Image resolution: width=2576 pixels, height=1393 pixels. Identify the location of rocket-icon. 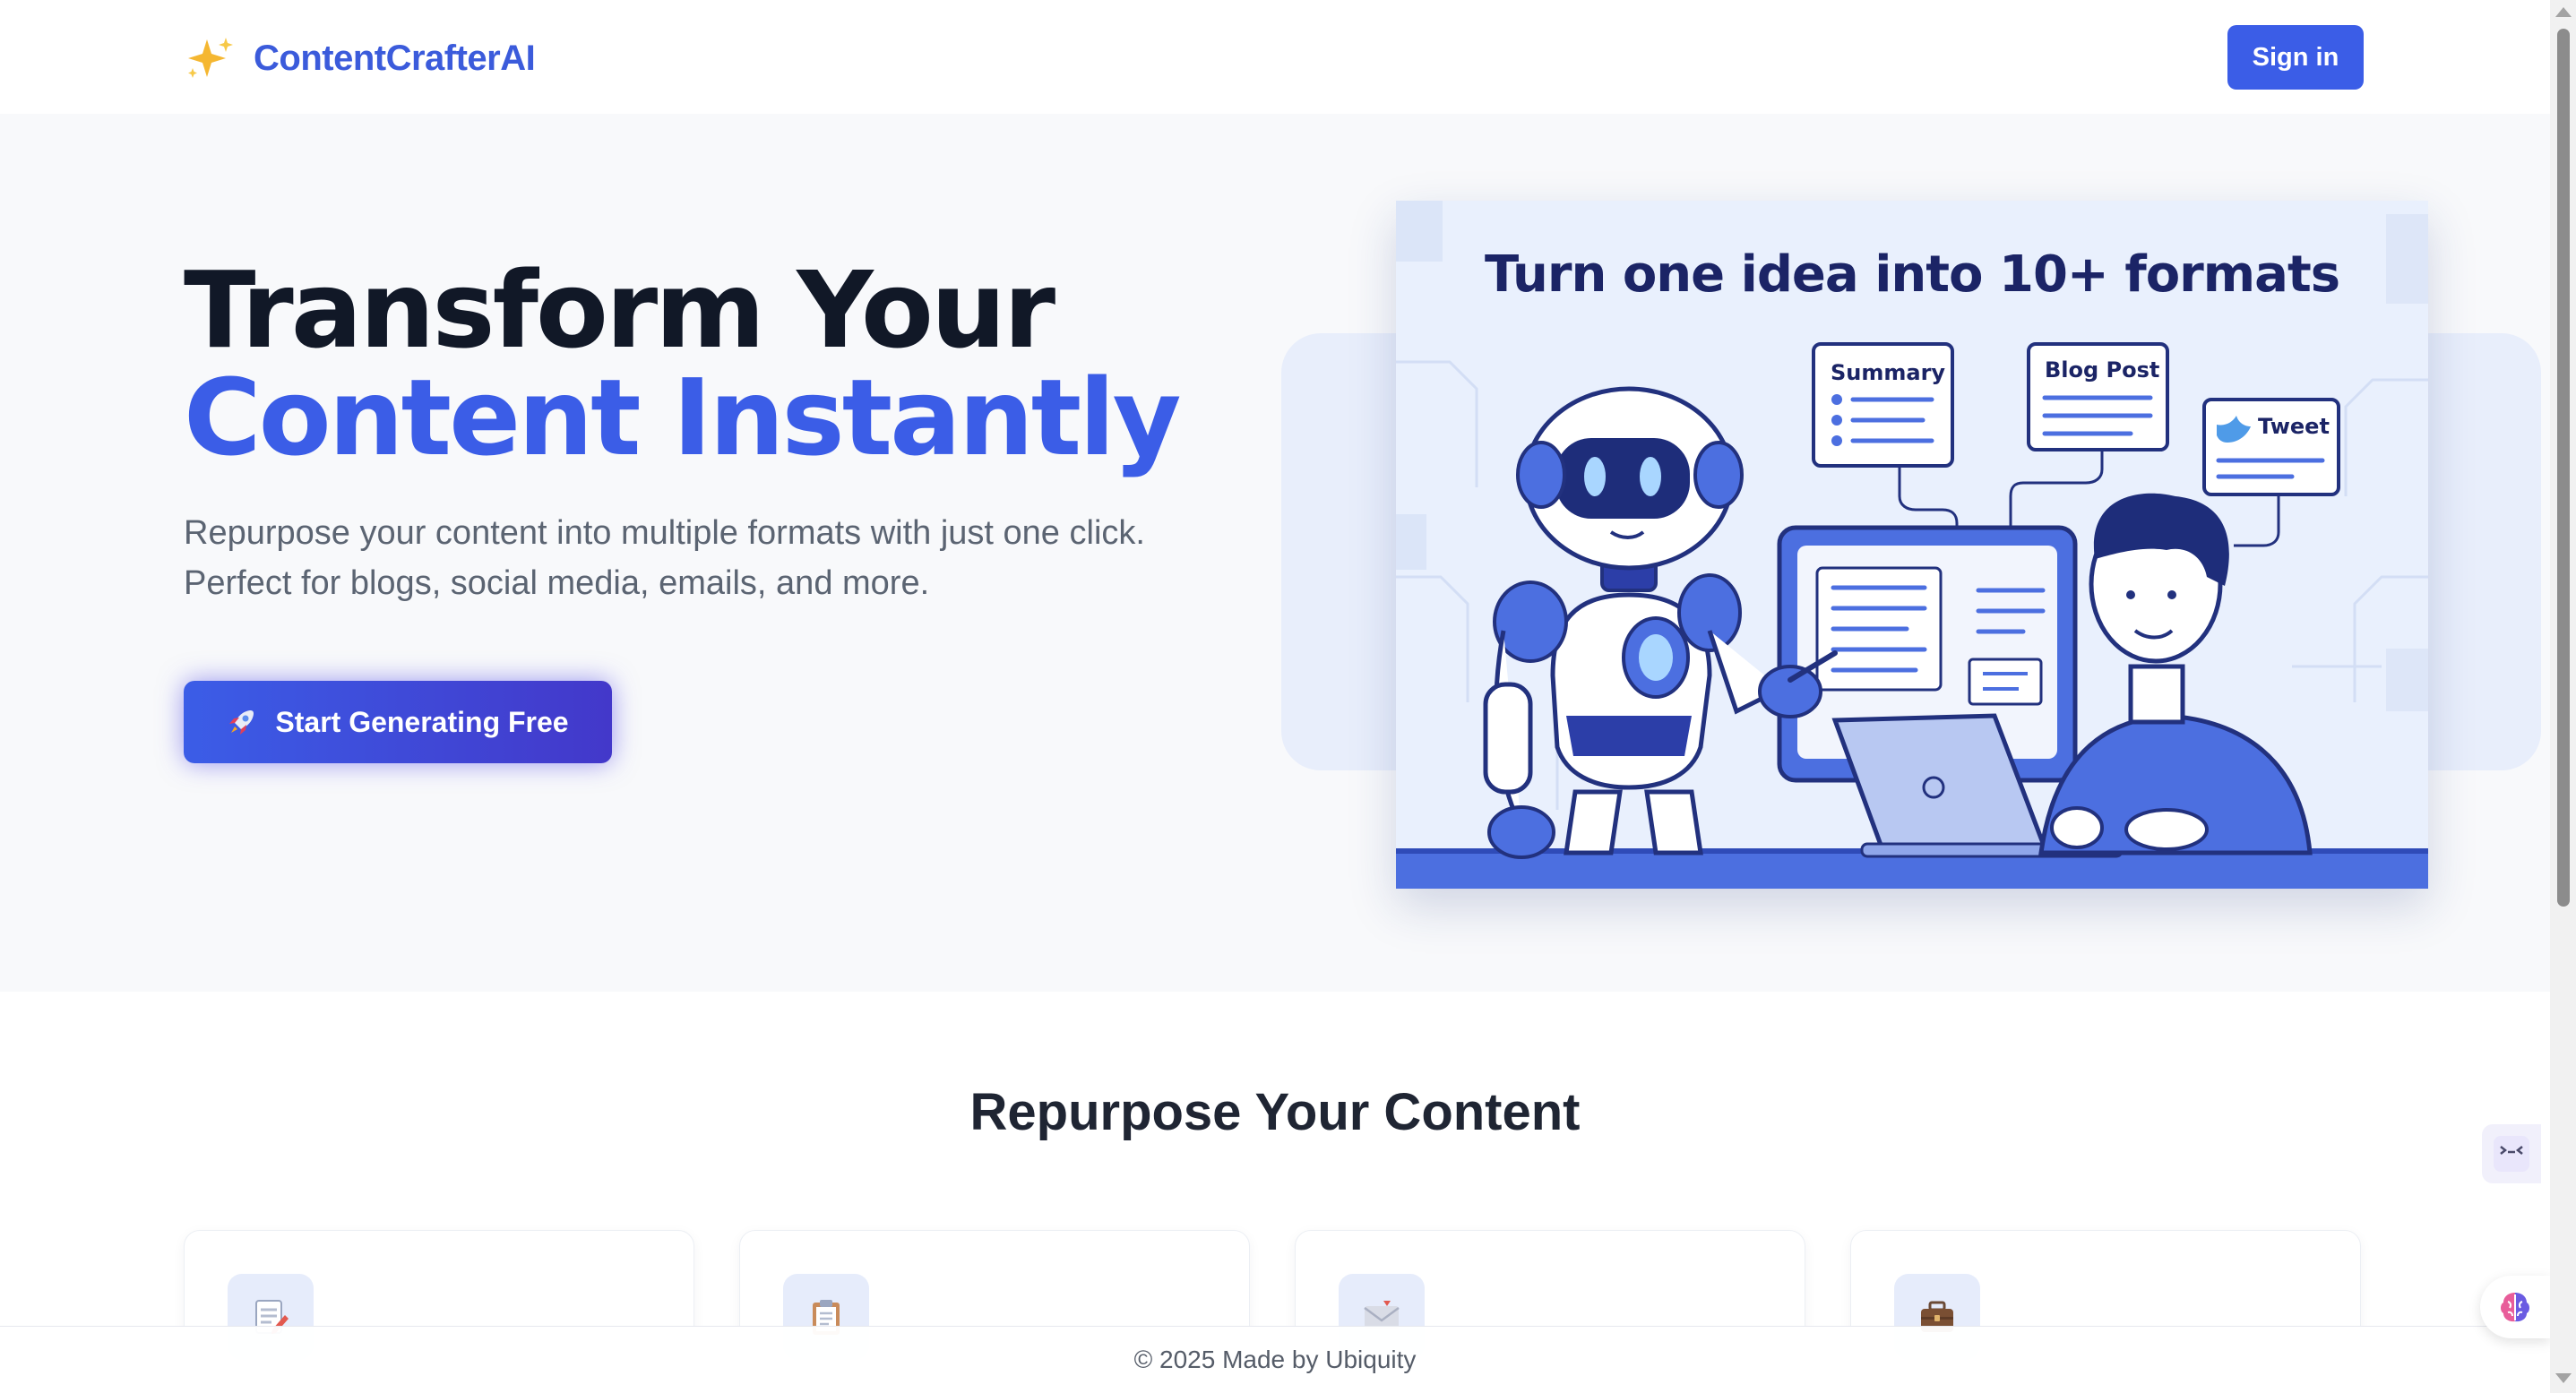
(241, 722).